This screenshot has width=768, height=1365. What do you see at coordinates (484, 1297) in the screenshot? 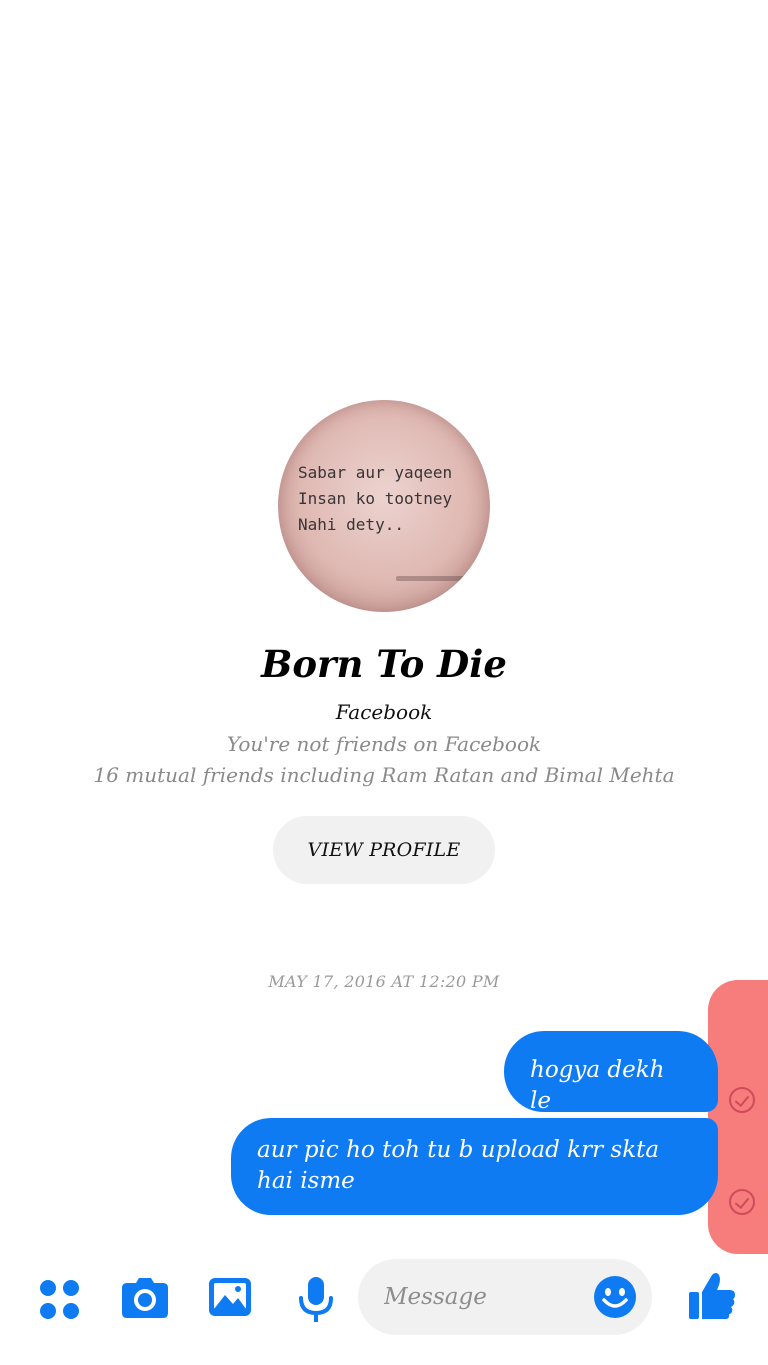
I see `message-input` at bounding box center [484, 1297].